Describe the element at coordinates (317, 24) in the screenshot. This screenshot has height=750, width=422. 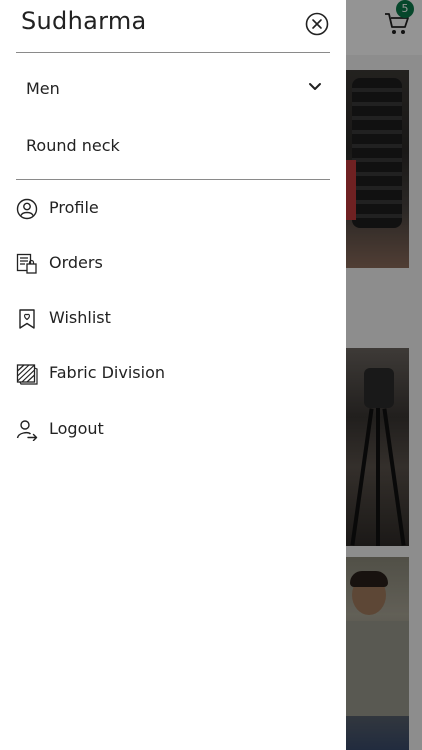
I see `close-icon` at that location.